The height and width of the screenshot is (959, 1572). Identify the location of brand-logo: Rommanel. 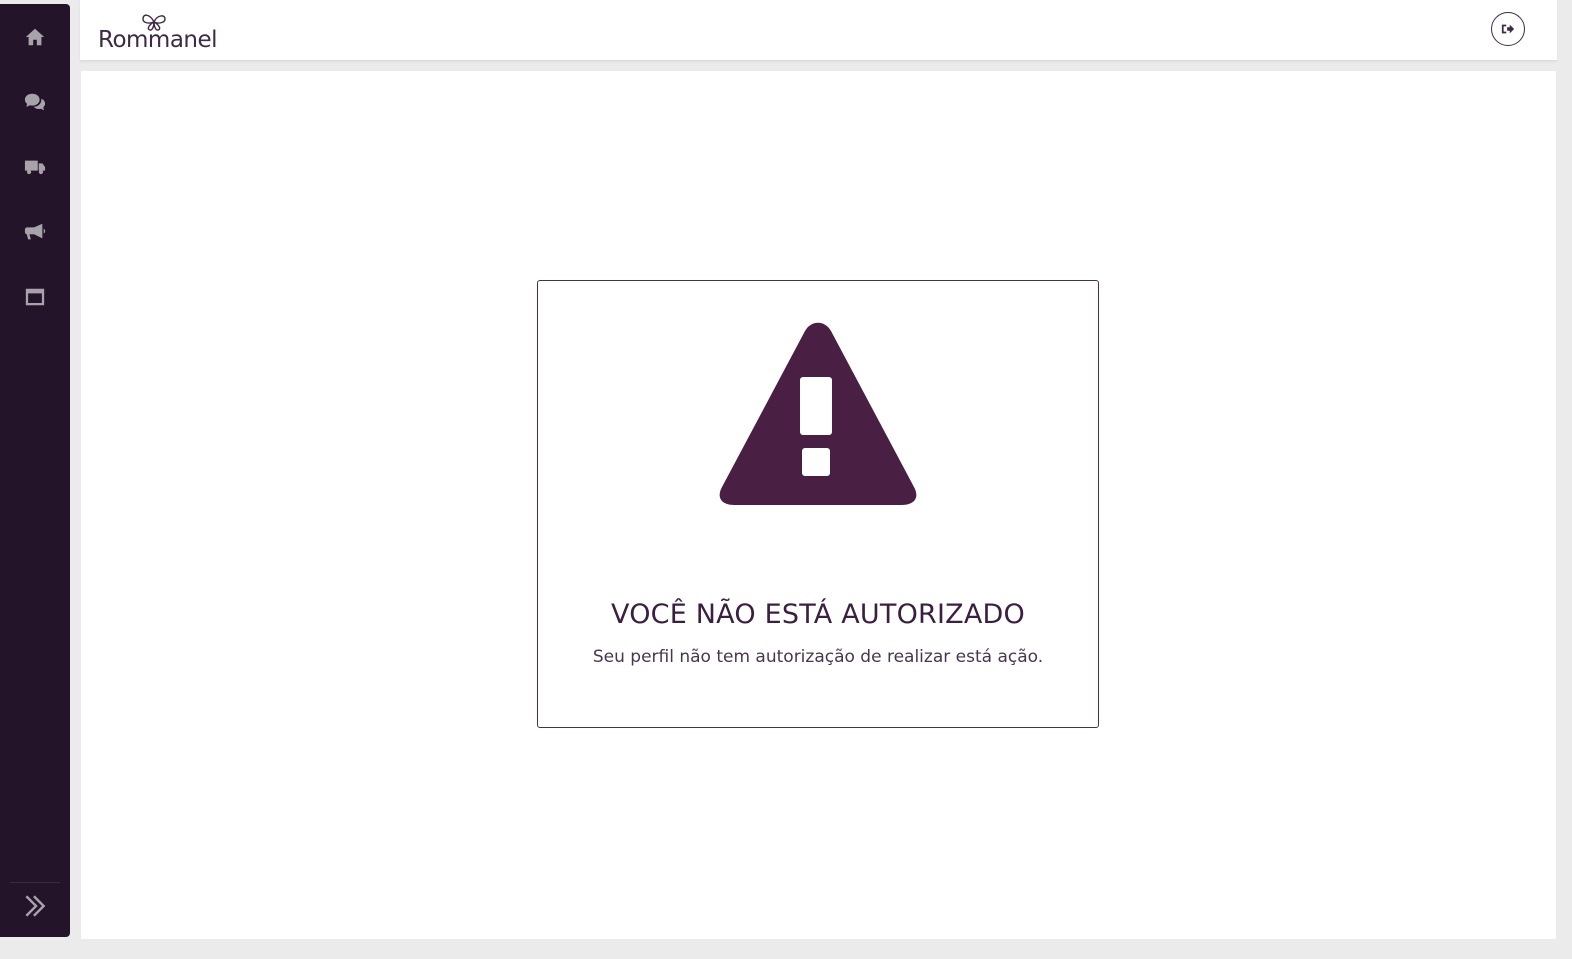
(163, 31).